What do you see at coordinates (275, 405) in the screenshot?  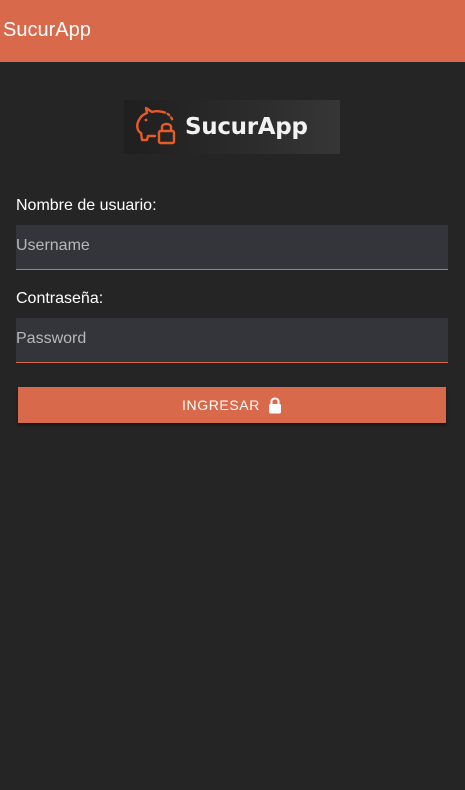 I see `lock-icon` at bounding box center [275, 405].